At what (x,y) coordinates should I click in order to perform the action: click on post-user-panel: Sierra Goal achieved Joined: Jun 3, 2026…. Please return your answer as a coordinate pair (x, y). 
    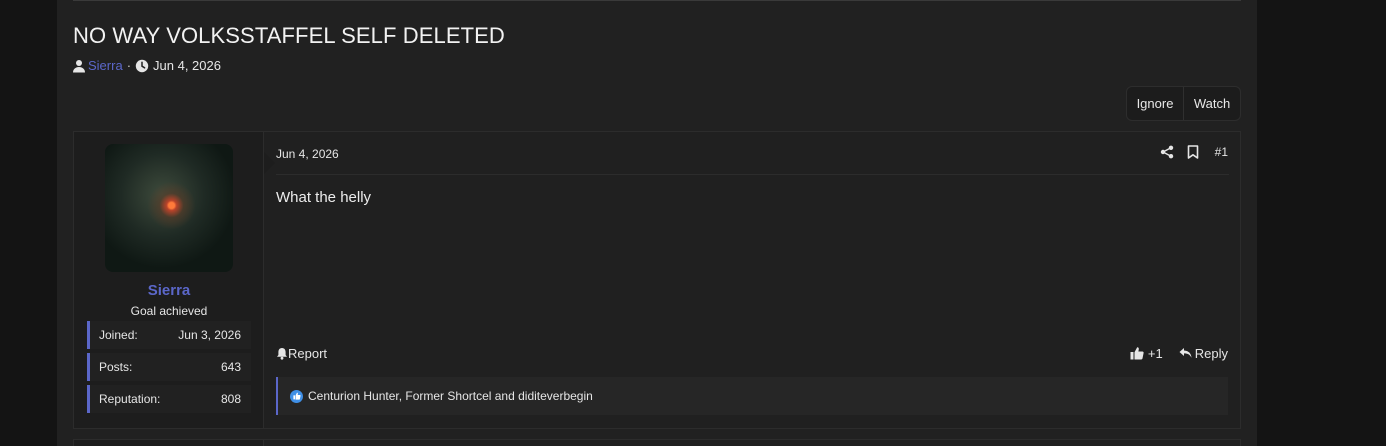
    Looking at the image, I should click on (169, 280).